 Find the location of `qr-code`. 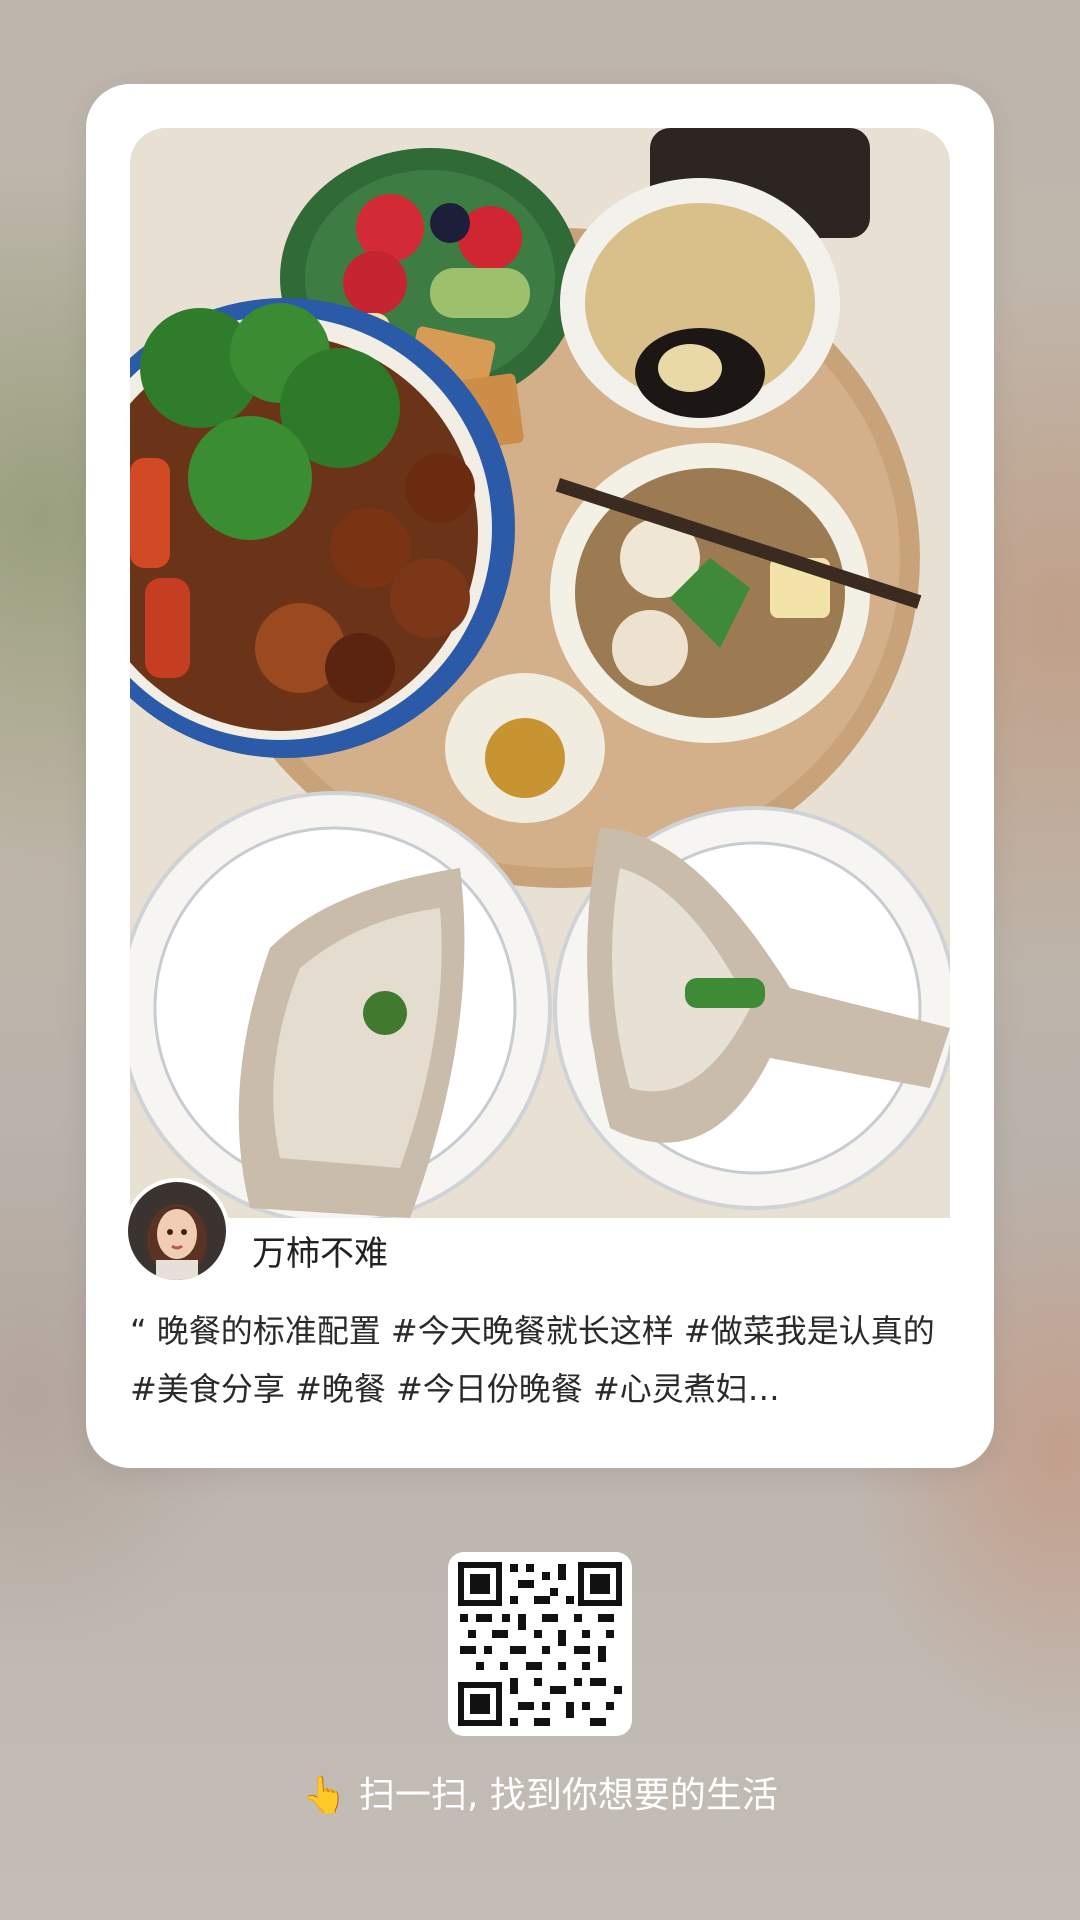

qr-code is located at coordinates (540, 1644).